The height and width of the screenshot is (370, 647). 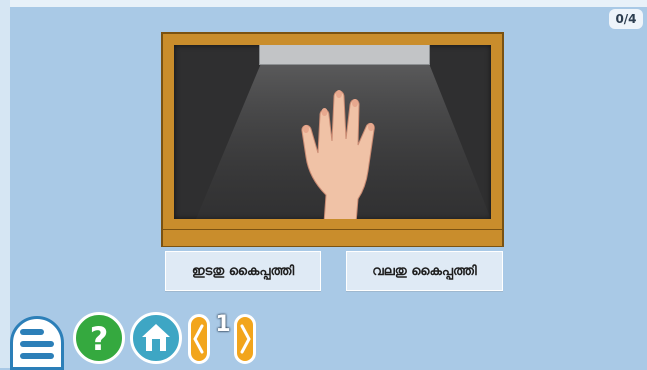 I want to click on chevron-right-icon, so click(x=245, y=339).